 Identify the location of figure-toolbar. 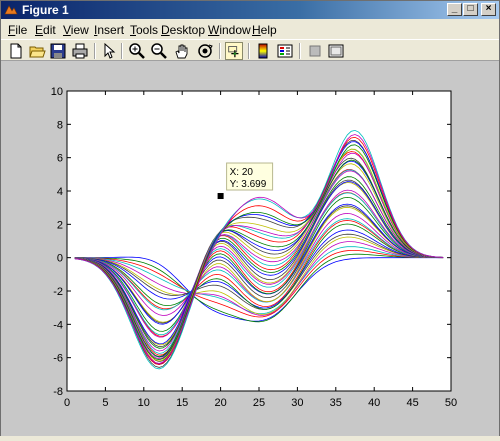
(250, 50).